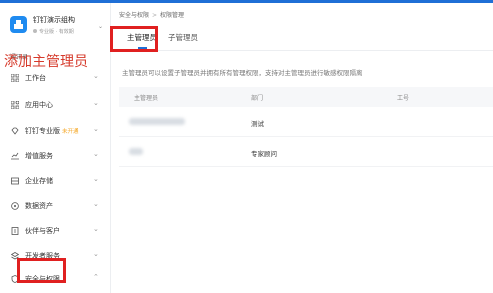  Describe the element at coordinates (58, 26) in the screenshot. I see `org-switcher: 钉钉演示组构 专业版 · 有效期 ⌄` at that location.